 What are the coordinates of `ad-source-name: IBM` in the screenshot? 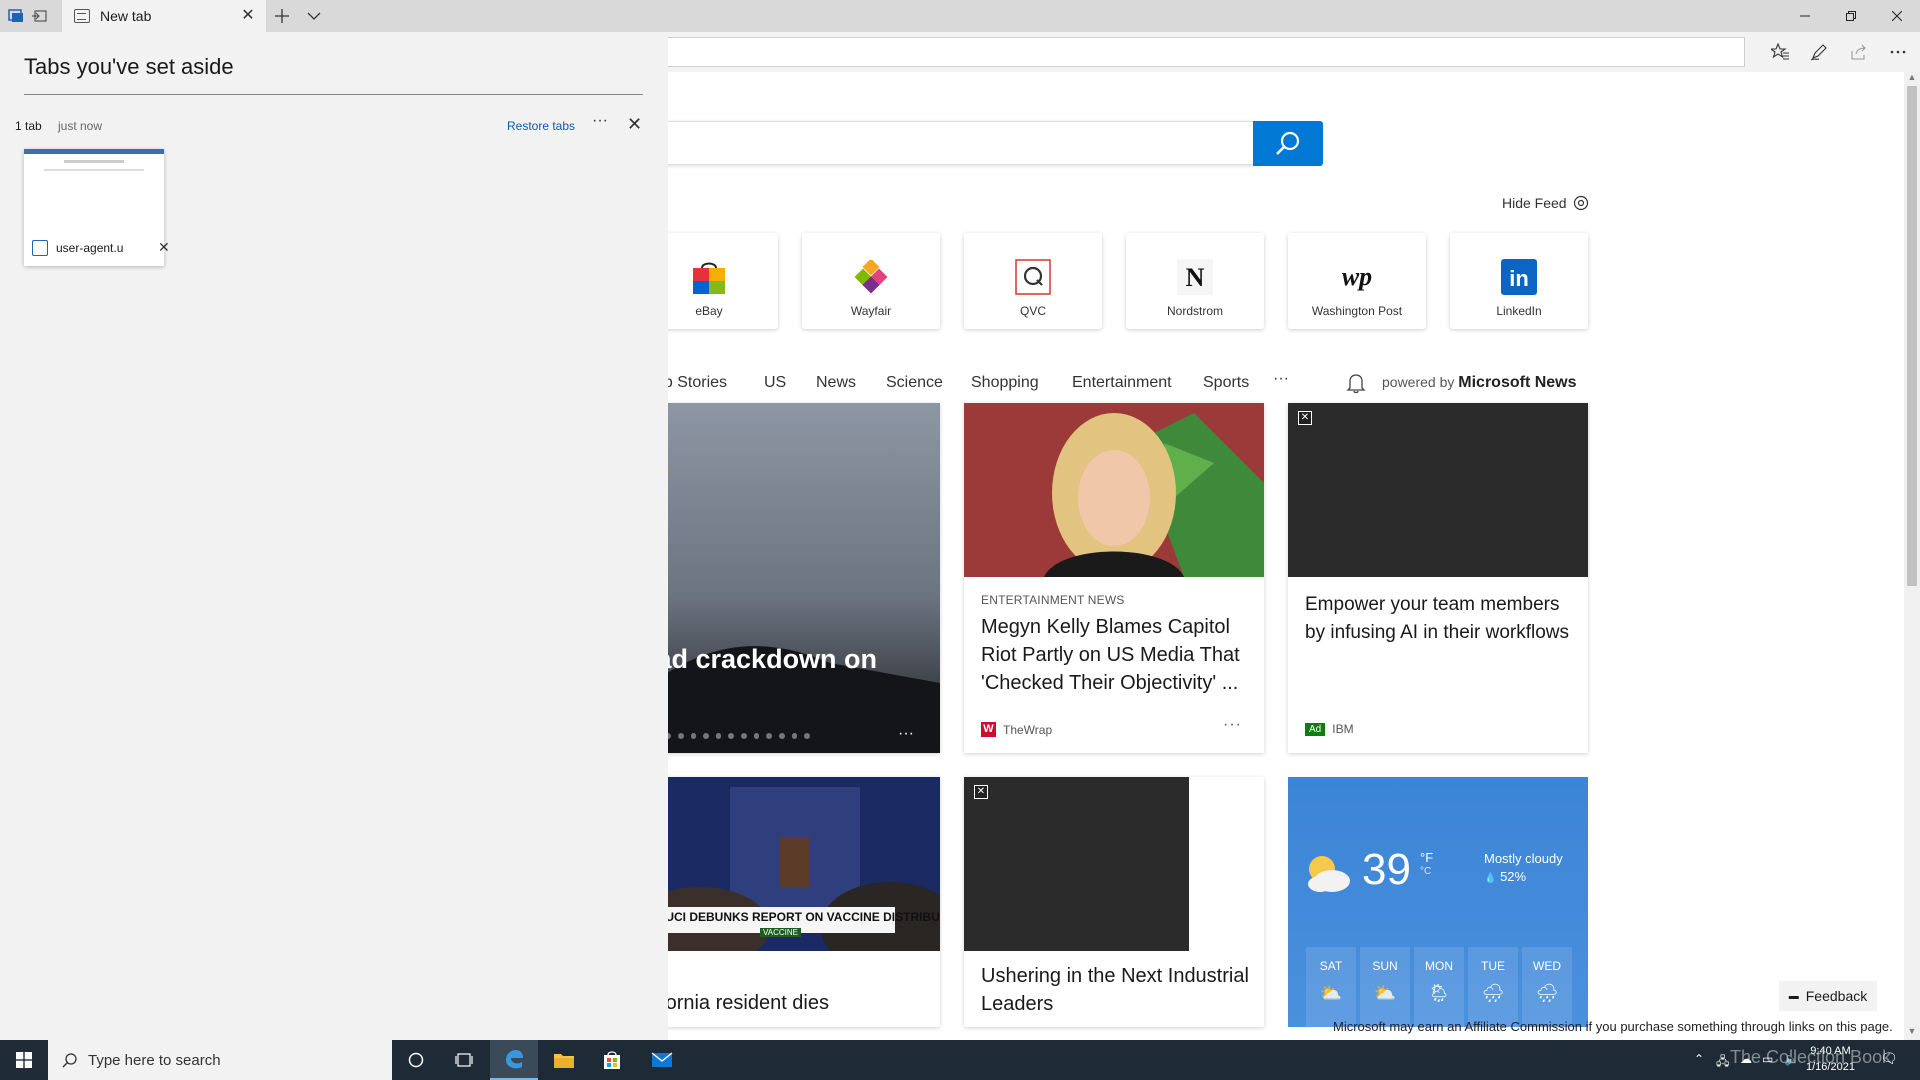 It's located at (1343, 729).